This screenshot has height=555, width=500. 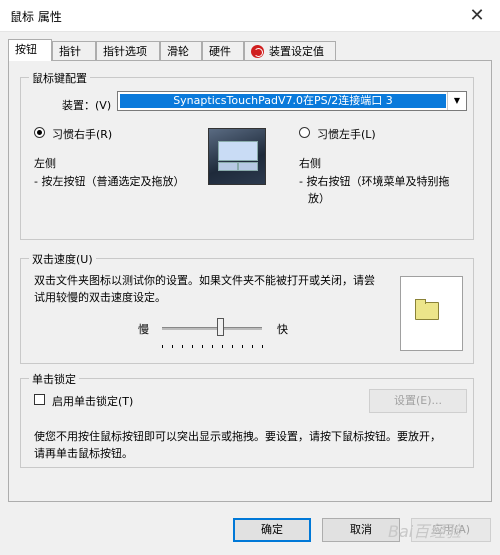 I want to click on title-bar: 鼠标 属性 ✕, so click(x=250, y=16).